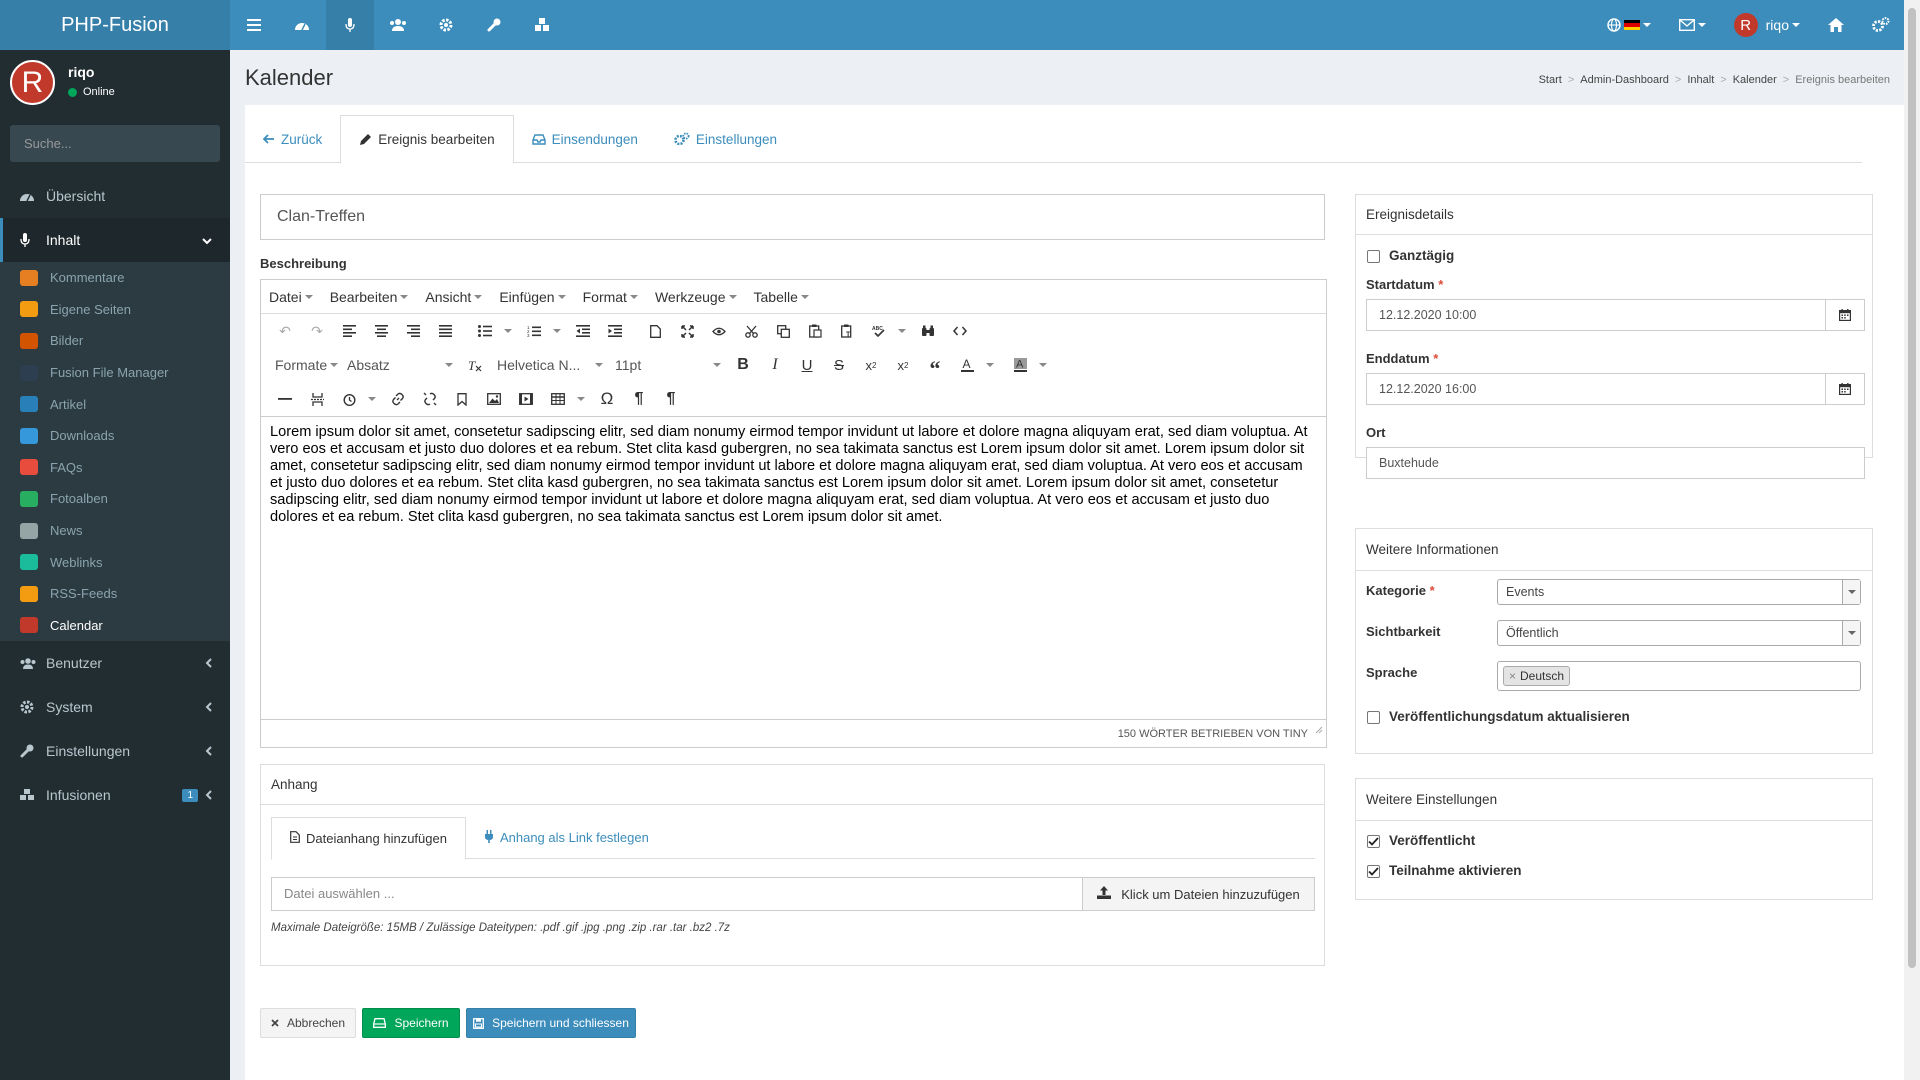 This screenshot has height=1080, width=1920. I want to click on sidebar-item-content: Inhalt, so click(115, 240).